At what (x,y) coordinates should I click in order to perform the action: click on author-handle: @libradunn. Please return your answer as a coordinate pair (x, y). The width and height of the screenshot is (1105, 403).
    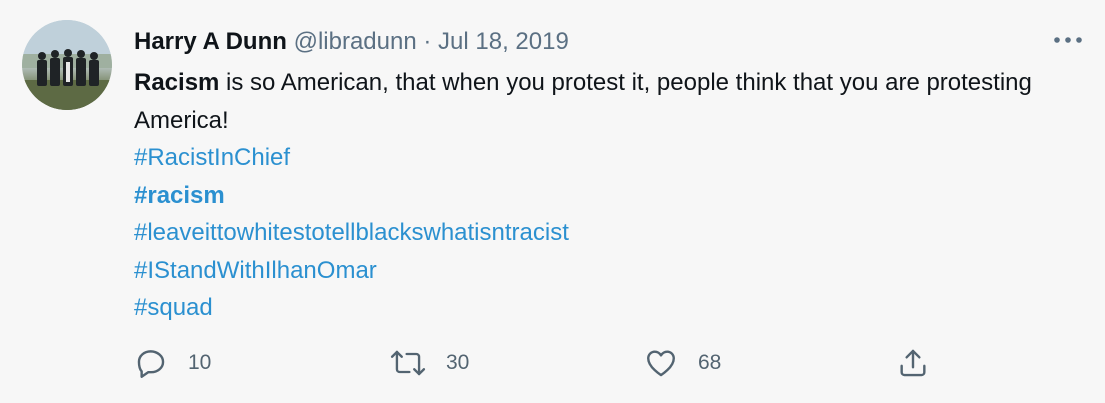
    Looking at the image, I should click on (355, 41).